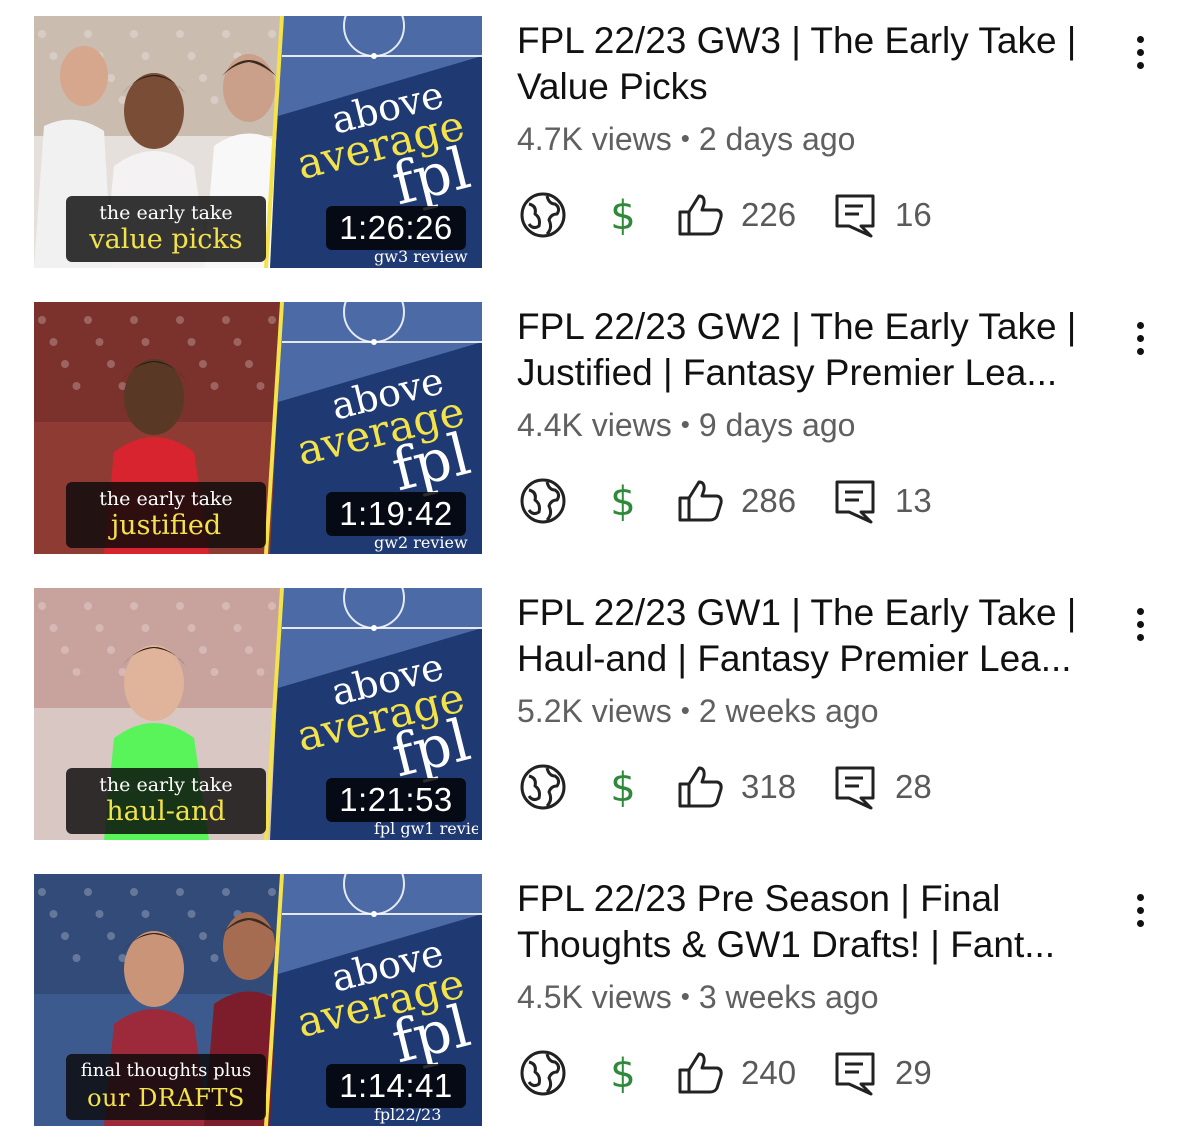 This screenshot has width=1200, height=1142. What do you see at coordinates (166, 239) in the screenshot?
I see `caption-bottom-text: value picks` at bounding box center [166, 239].